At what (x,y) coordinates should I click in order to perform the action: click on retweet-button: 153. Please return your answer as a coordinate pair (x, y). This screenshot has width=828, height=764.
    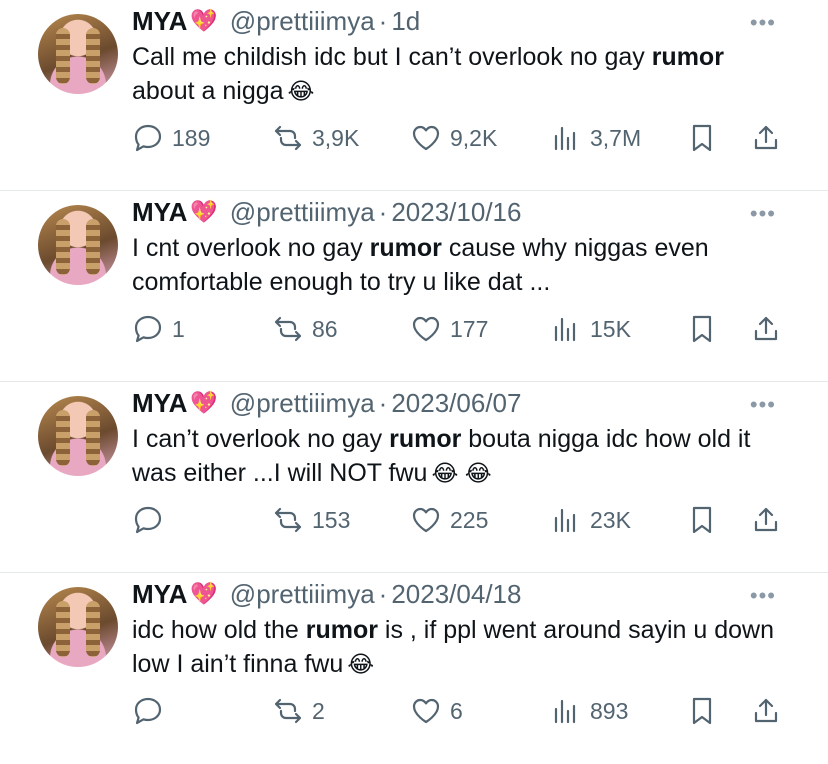
    Looking at the image, I should click on (311, 520).